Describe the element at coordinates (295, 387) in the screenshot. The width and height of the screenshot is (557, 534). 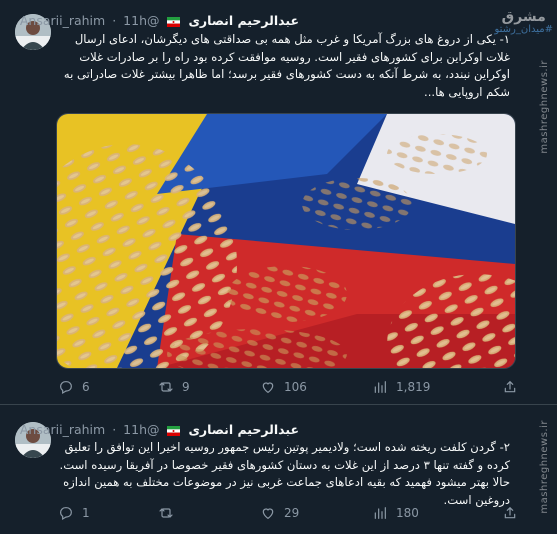
I see `like-count: 106` at that location.